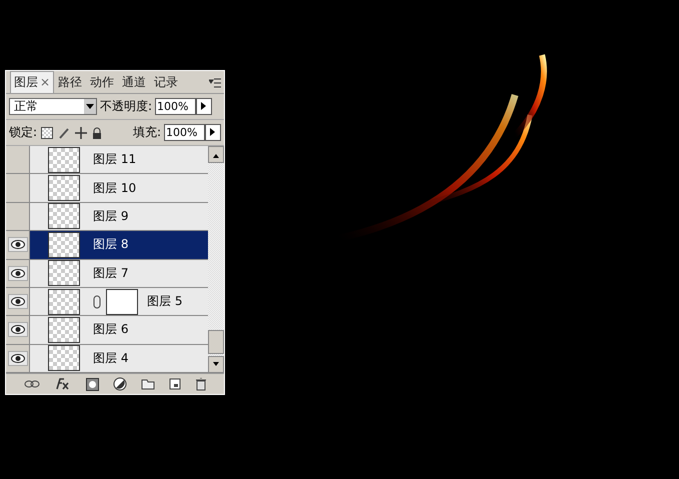  What do you see at coordinates (122, 301) in the screenshot?
I see `layer-mask-thumbnail` at bounding box center [122, 301].